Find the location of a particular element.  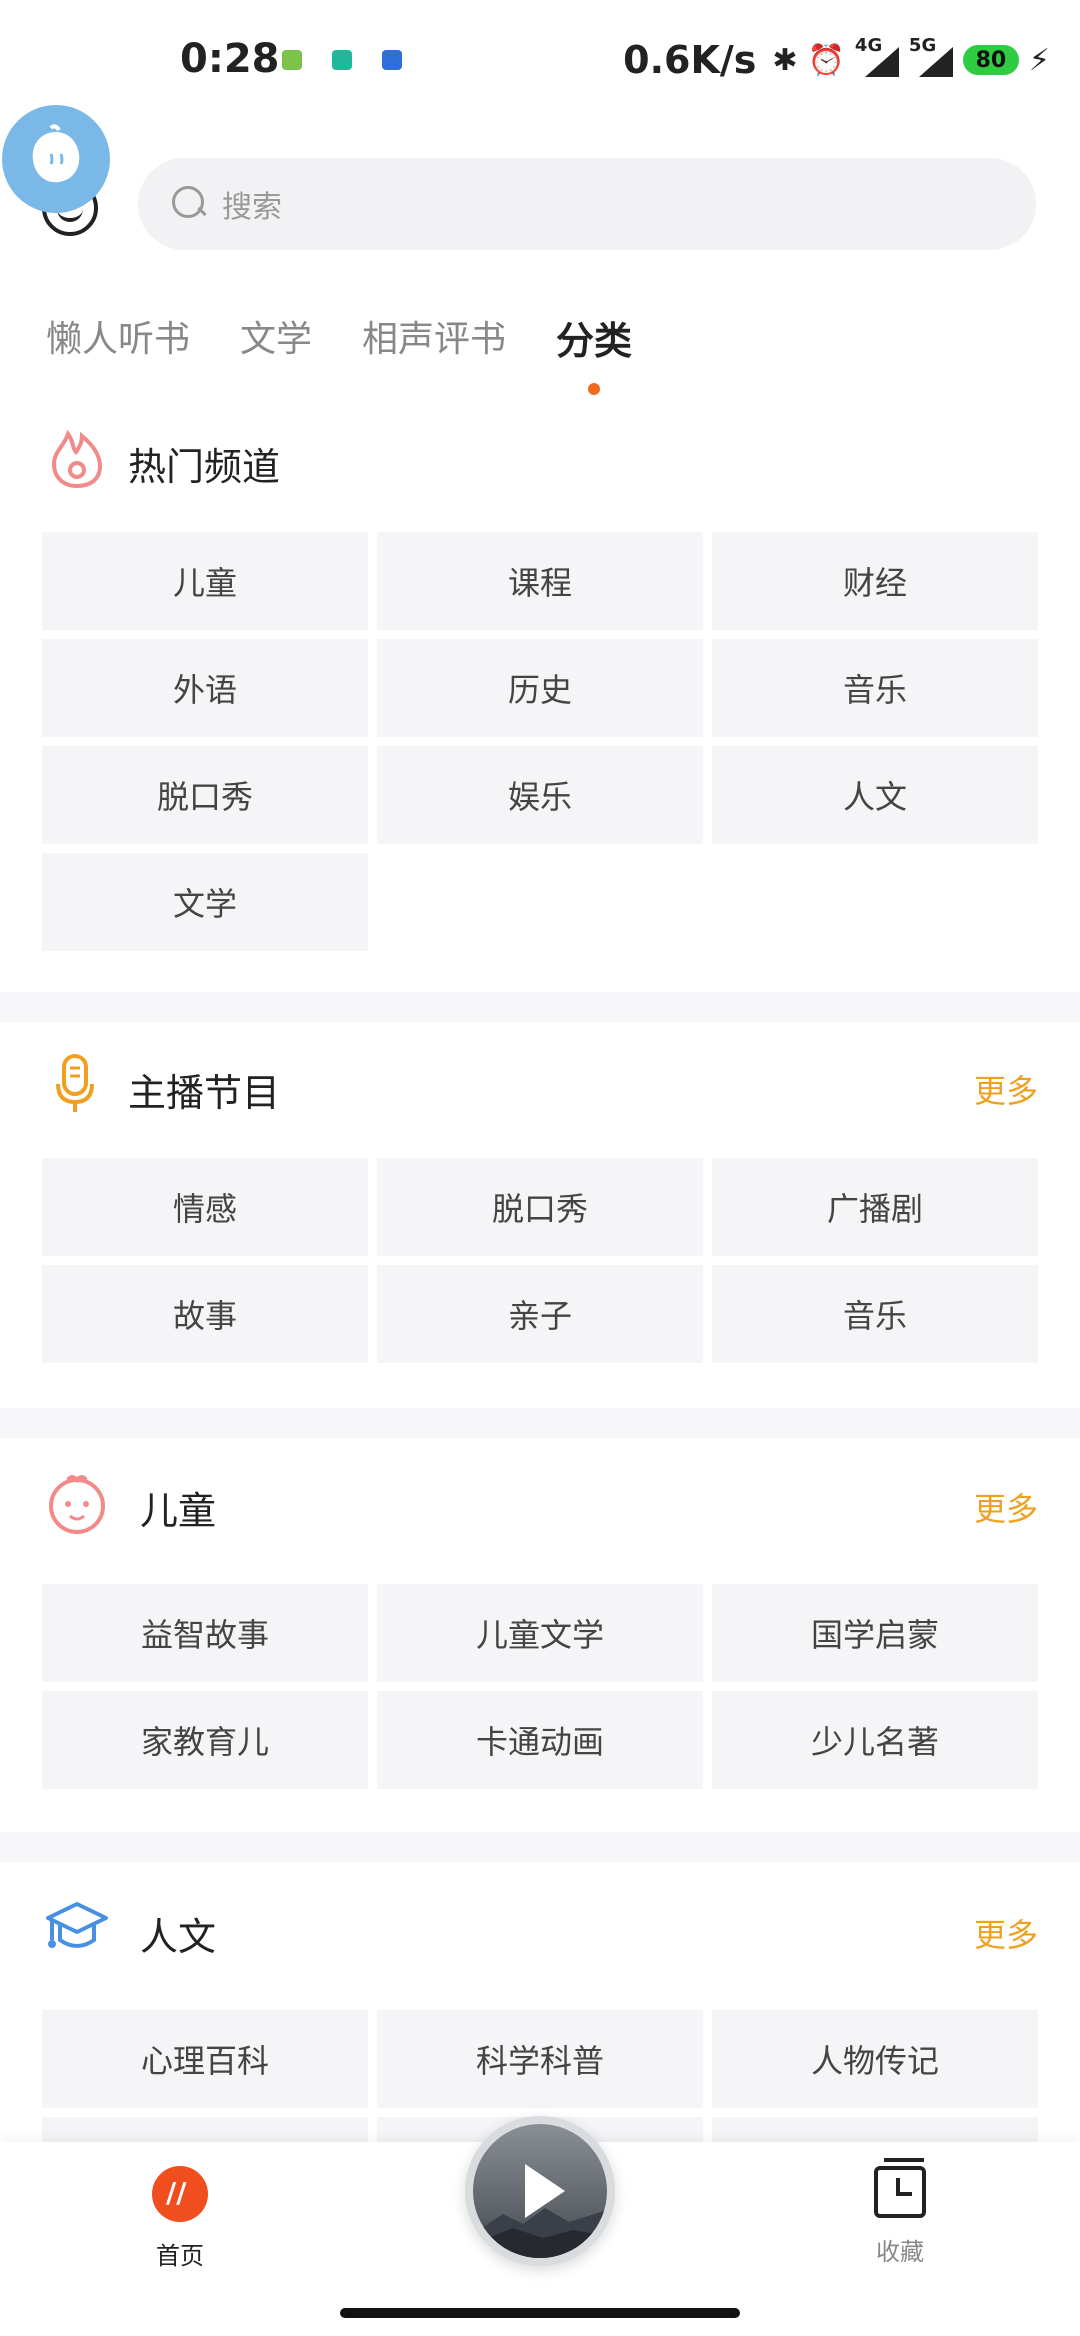

vpn-notification-icon is located at coordinates (392, 60).